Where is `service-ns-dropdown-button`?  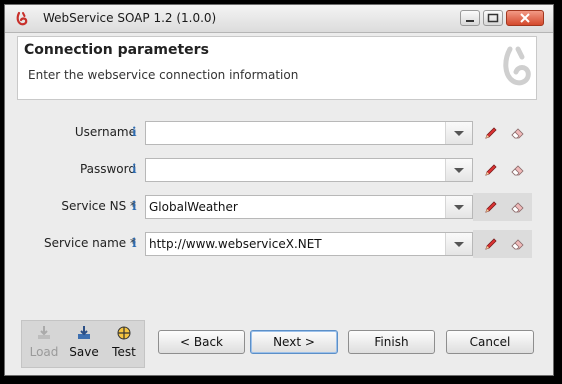 service-ns-dropdown-button is located at coordinates (458, 207).